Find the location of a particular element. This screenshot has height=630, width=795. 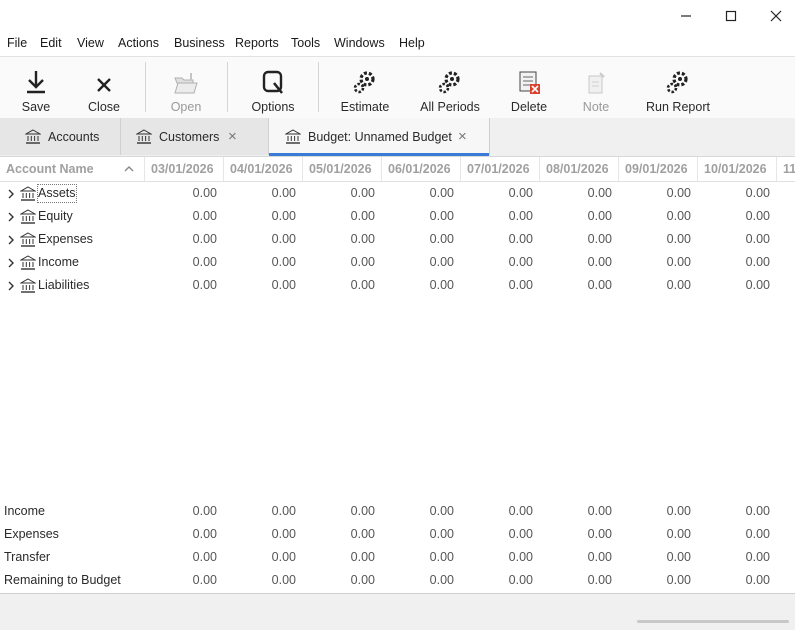

account-name: Assets is located at coordinates (57, 193).